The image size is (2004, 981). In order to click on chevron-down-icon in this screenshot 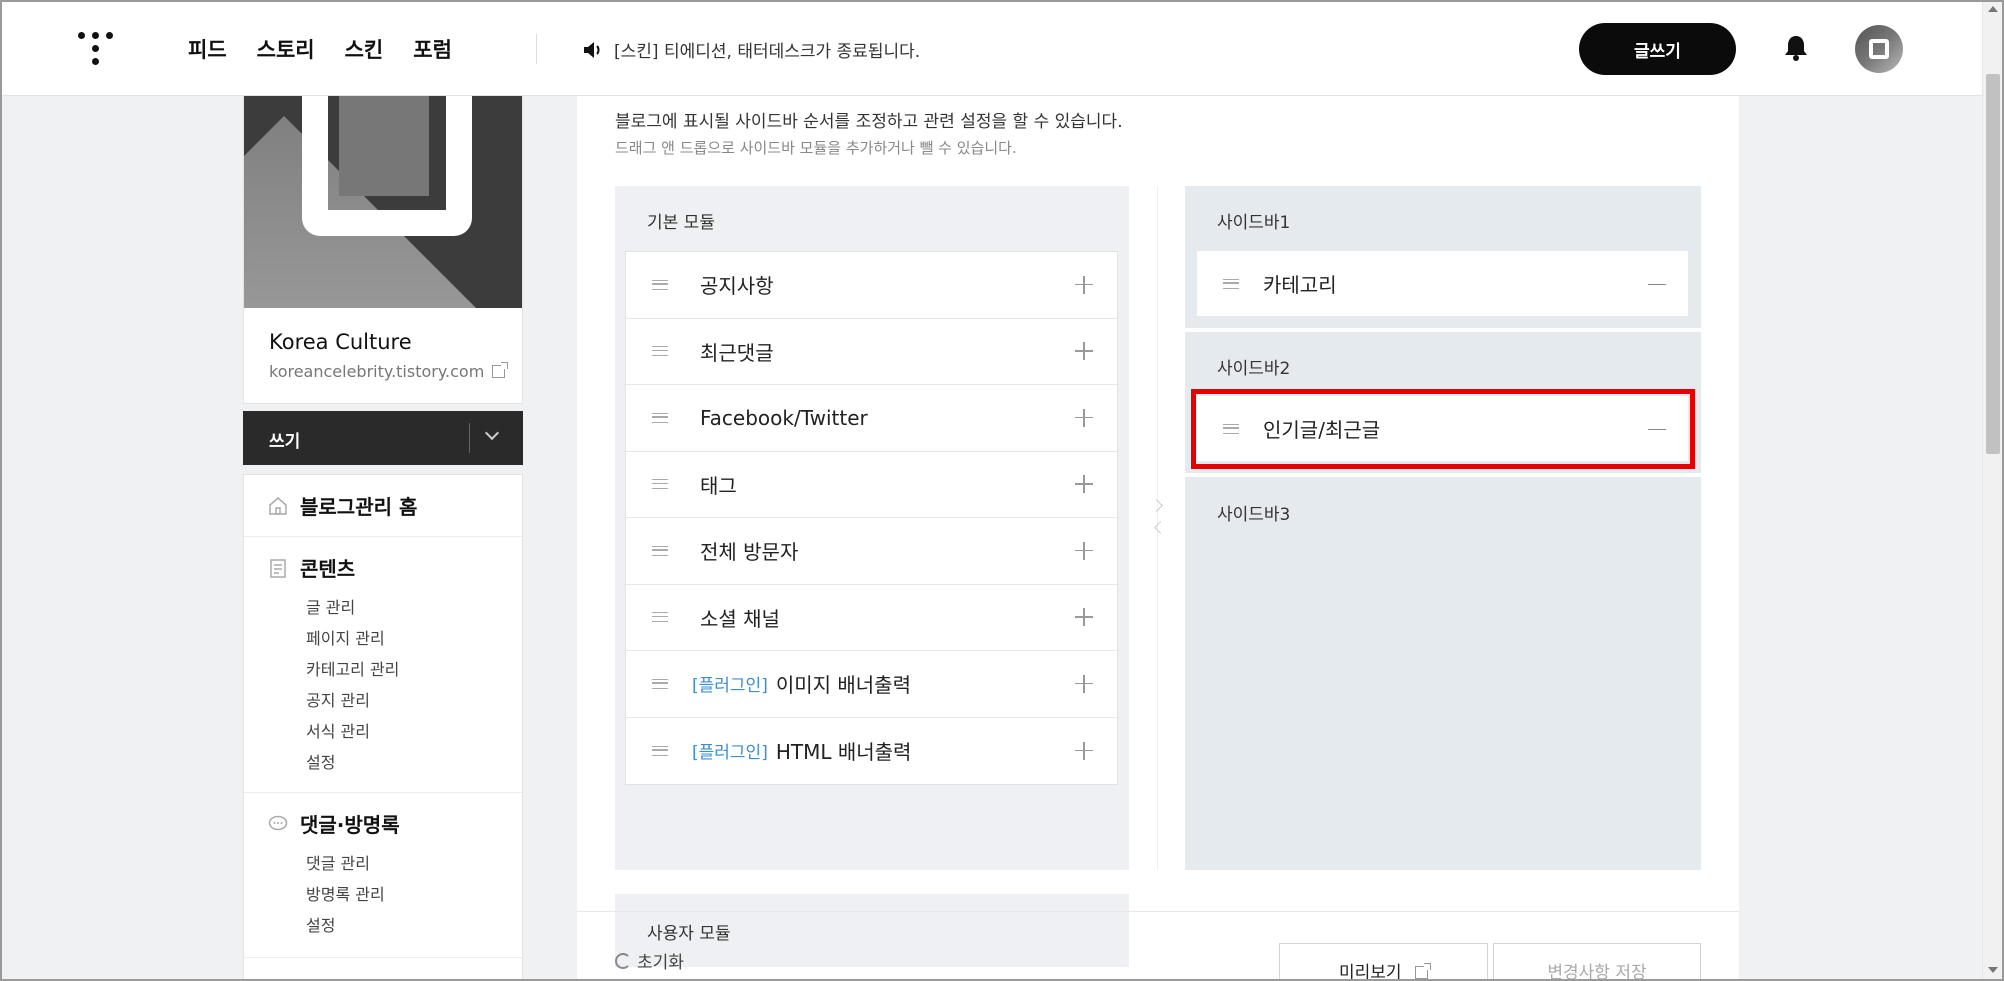, I will do `click(492, 433)`.